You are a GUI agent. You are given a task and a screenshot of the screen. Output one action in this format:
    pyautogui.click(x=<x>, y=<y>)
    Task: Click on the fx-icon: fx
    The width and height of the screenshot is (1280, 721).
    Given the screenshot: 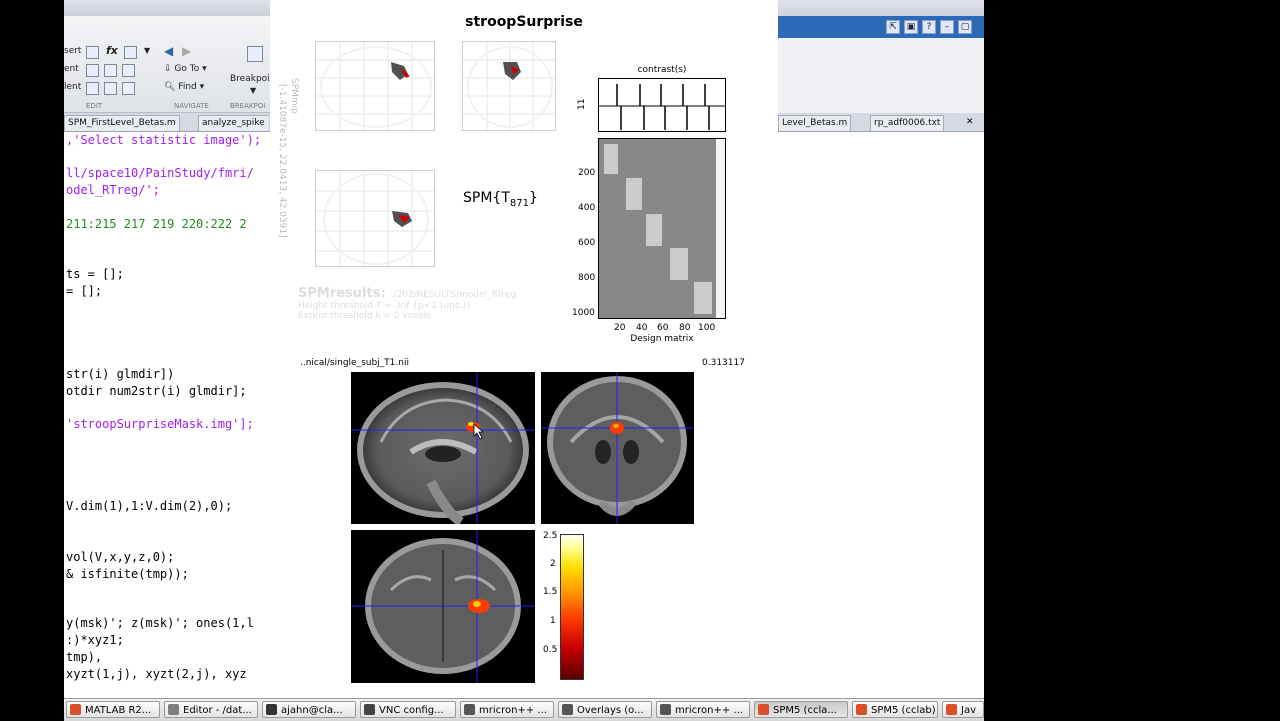 What is the action you would take?
    pyautogui.click(x=112, y=50)
    